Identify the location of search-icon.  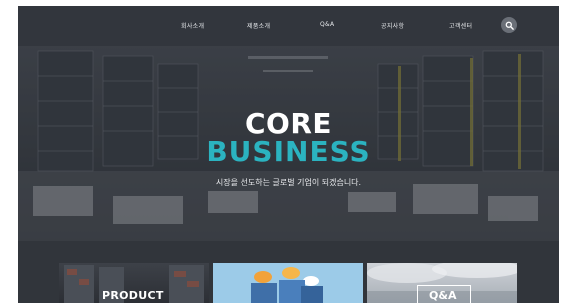
(509, 25).